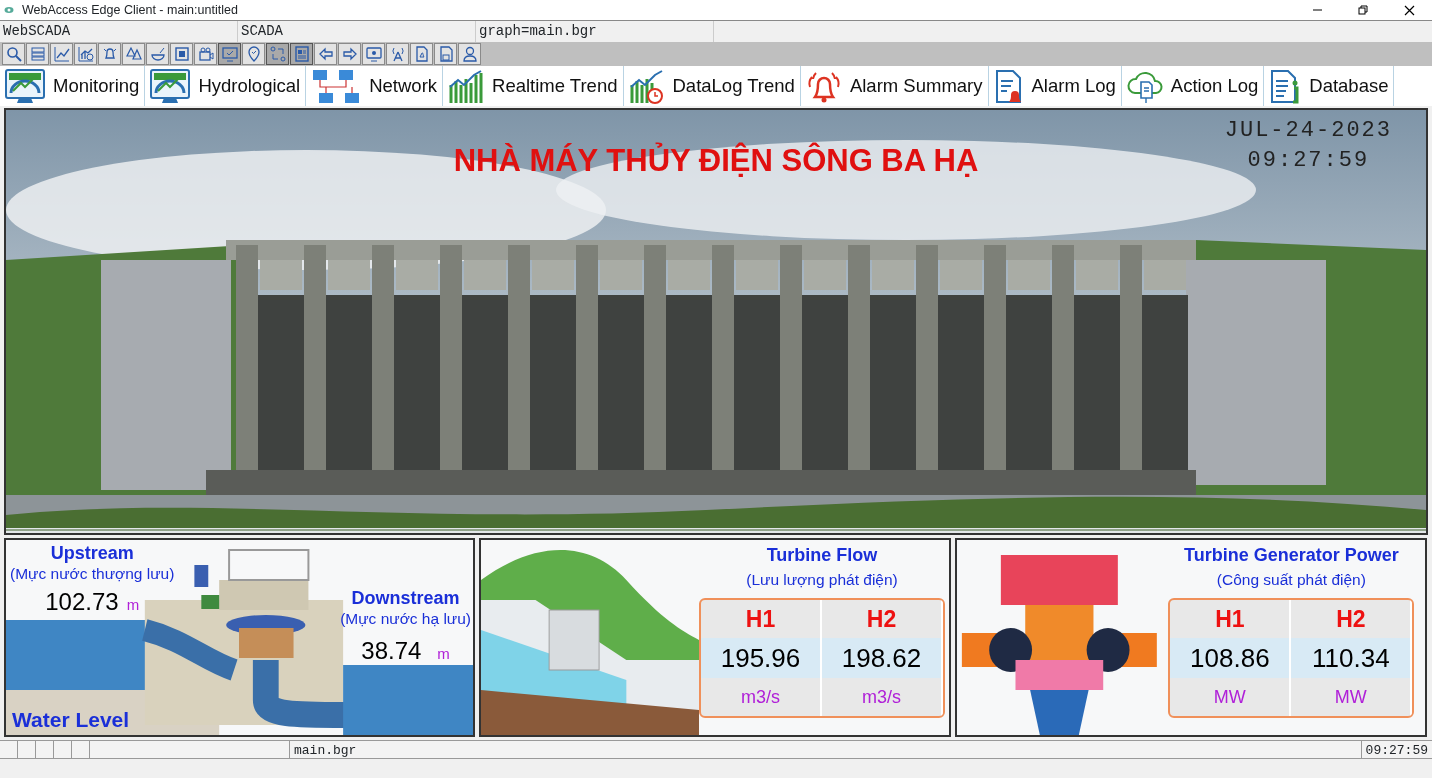 This screenshot has width=1432, height=778. I want to click on bell-icon, so click(109, 54).